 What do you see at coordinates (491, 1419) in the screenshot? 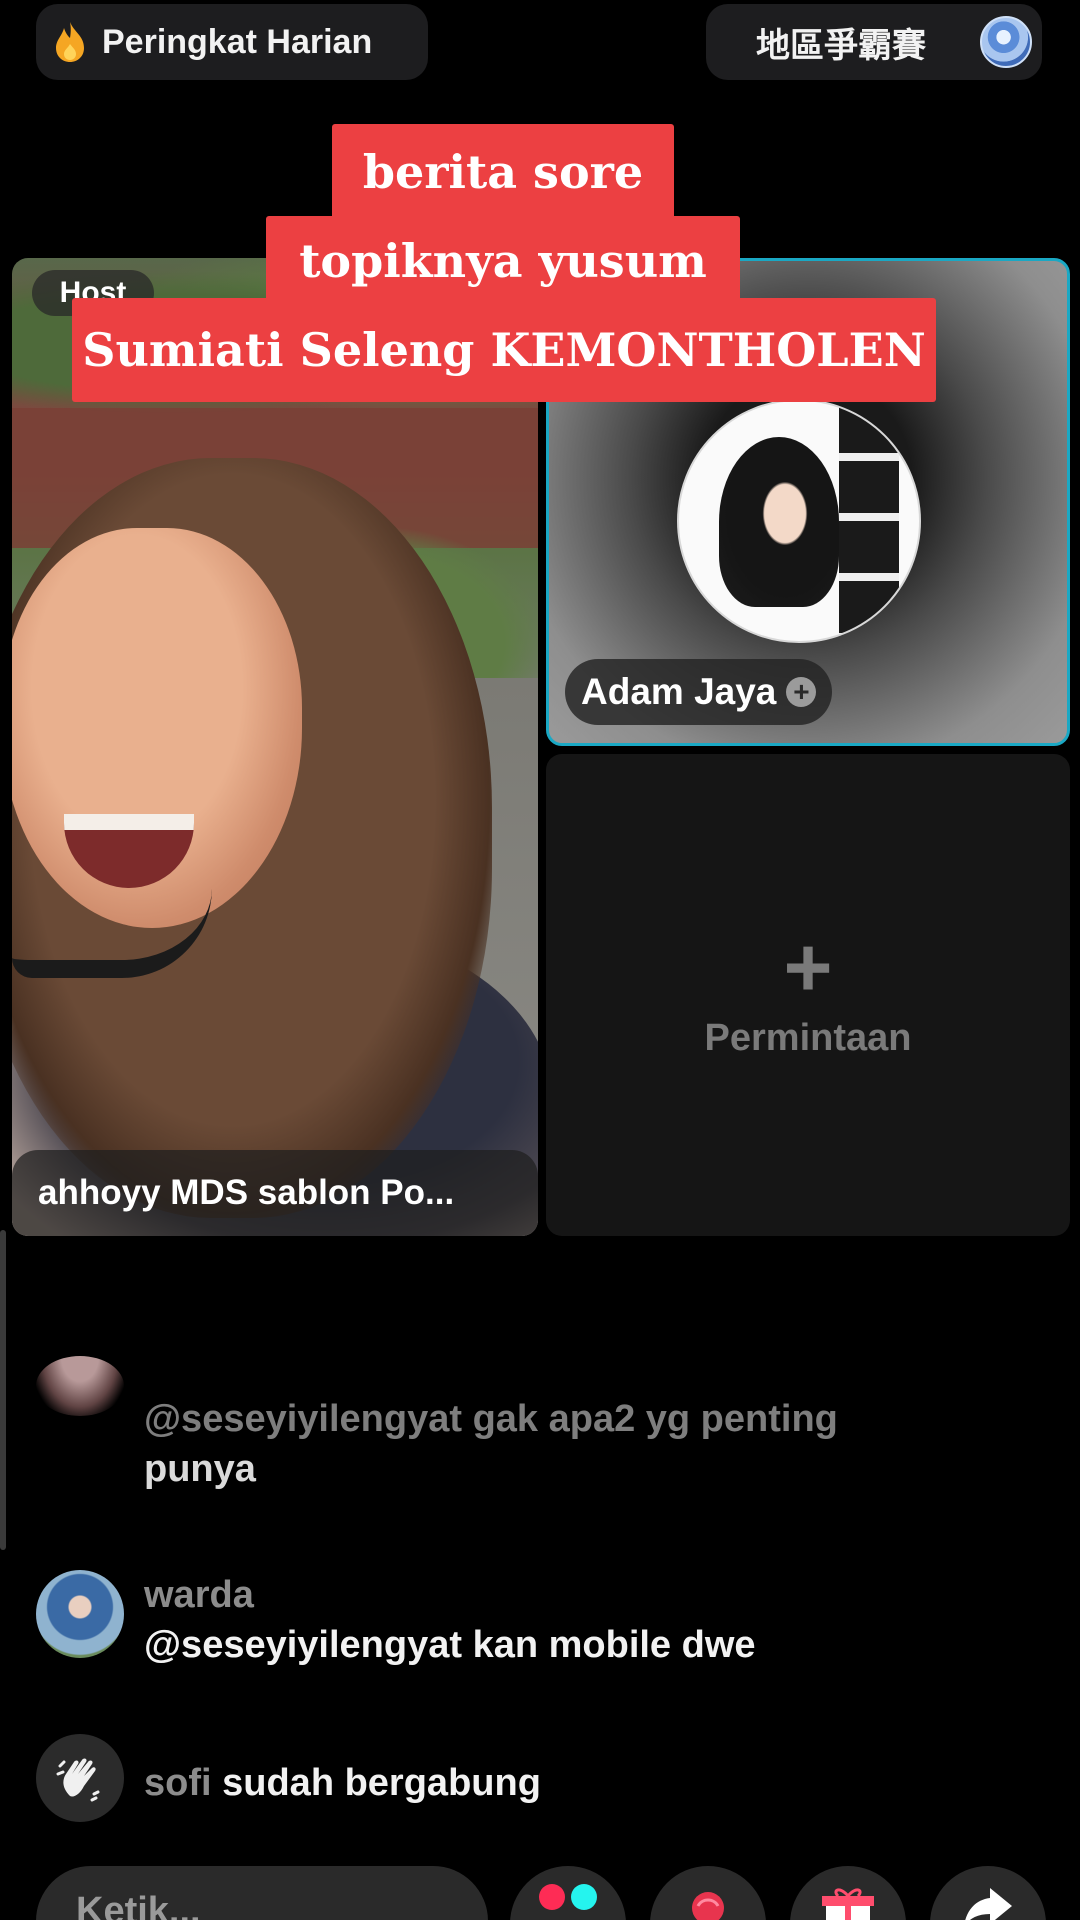
I see `message-text: @seseyiyilengyat gak apa2 yg penting` at bounding box center [491, 1419].